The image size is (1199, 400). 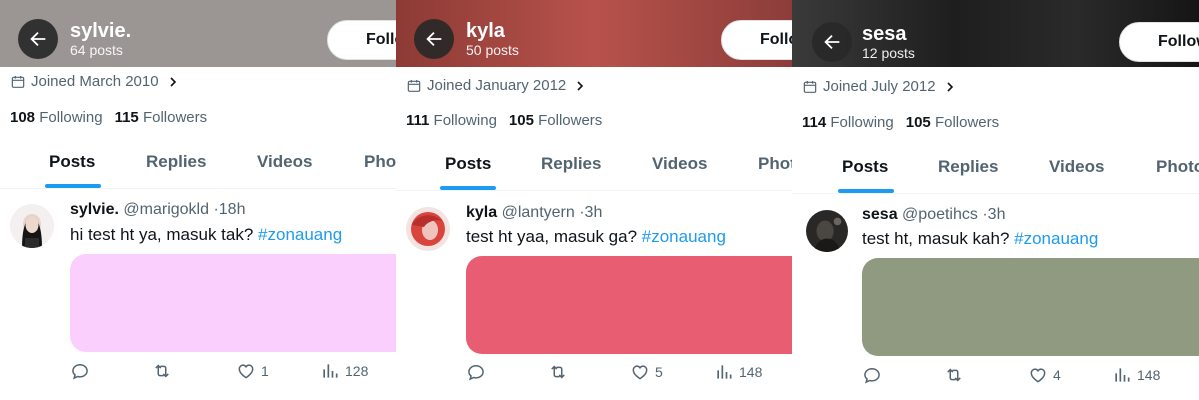 I want to click on tweet-handle: @marigokld, so click(x=166, y=209).